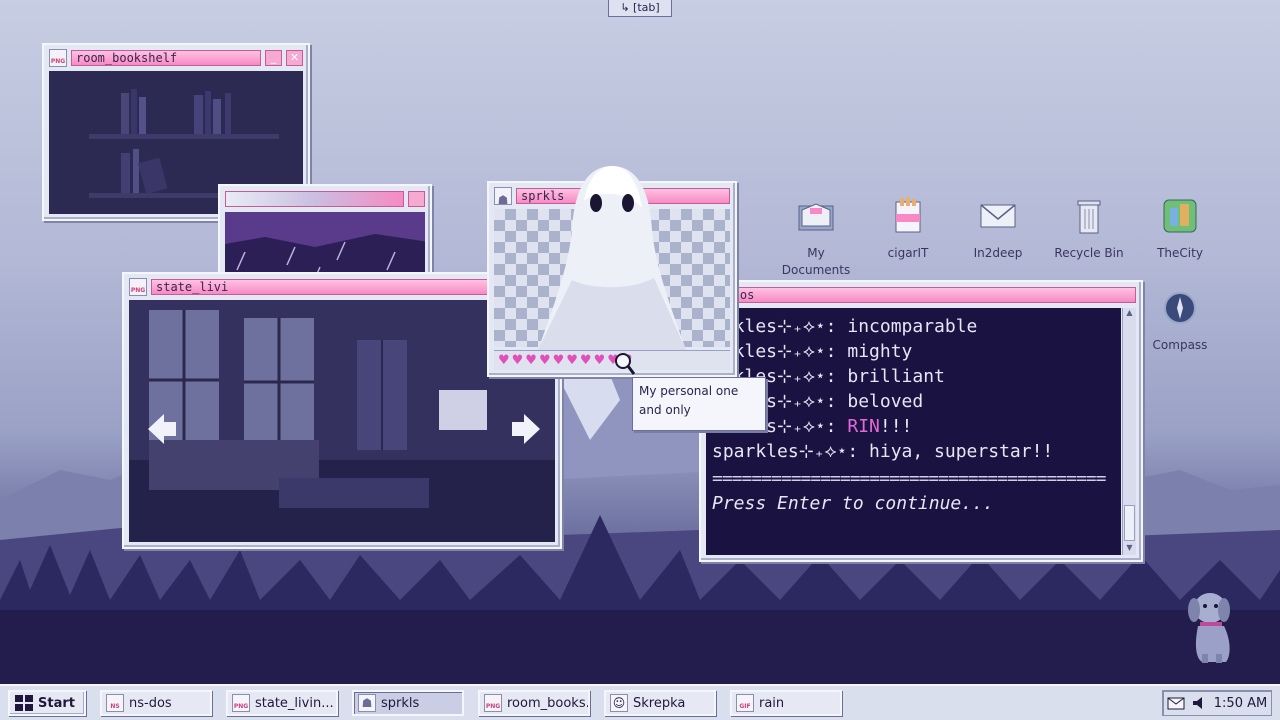  What do you see at coordinates (908, 215) in the screenshot?
I see `cigarette-pack-icon` at bounding box center [908, 215].